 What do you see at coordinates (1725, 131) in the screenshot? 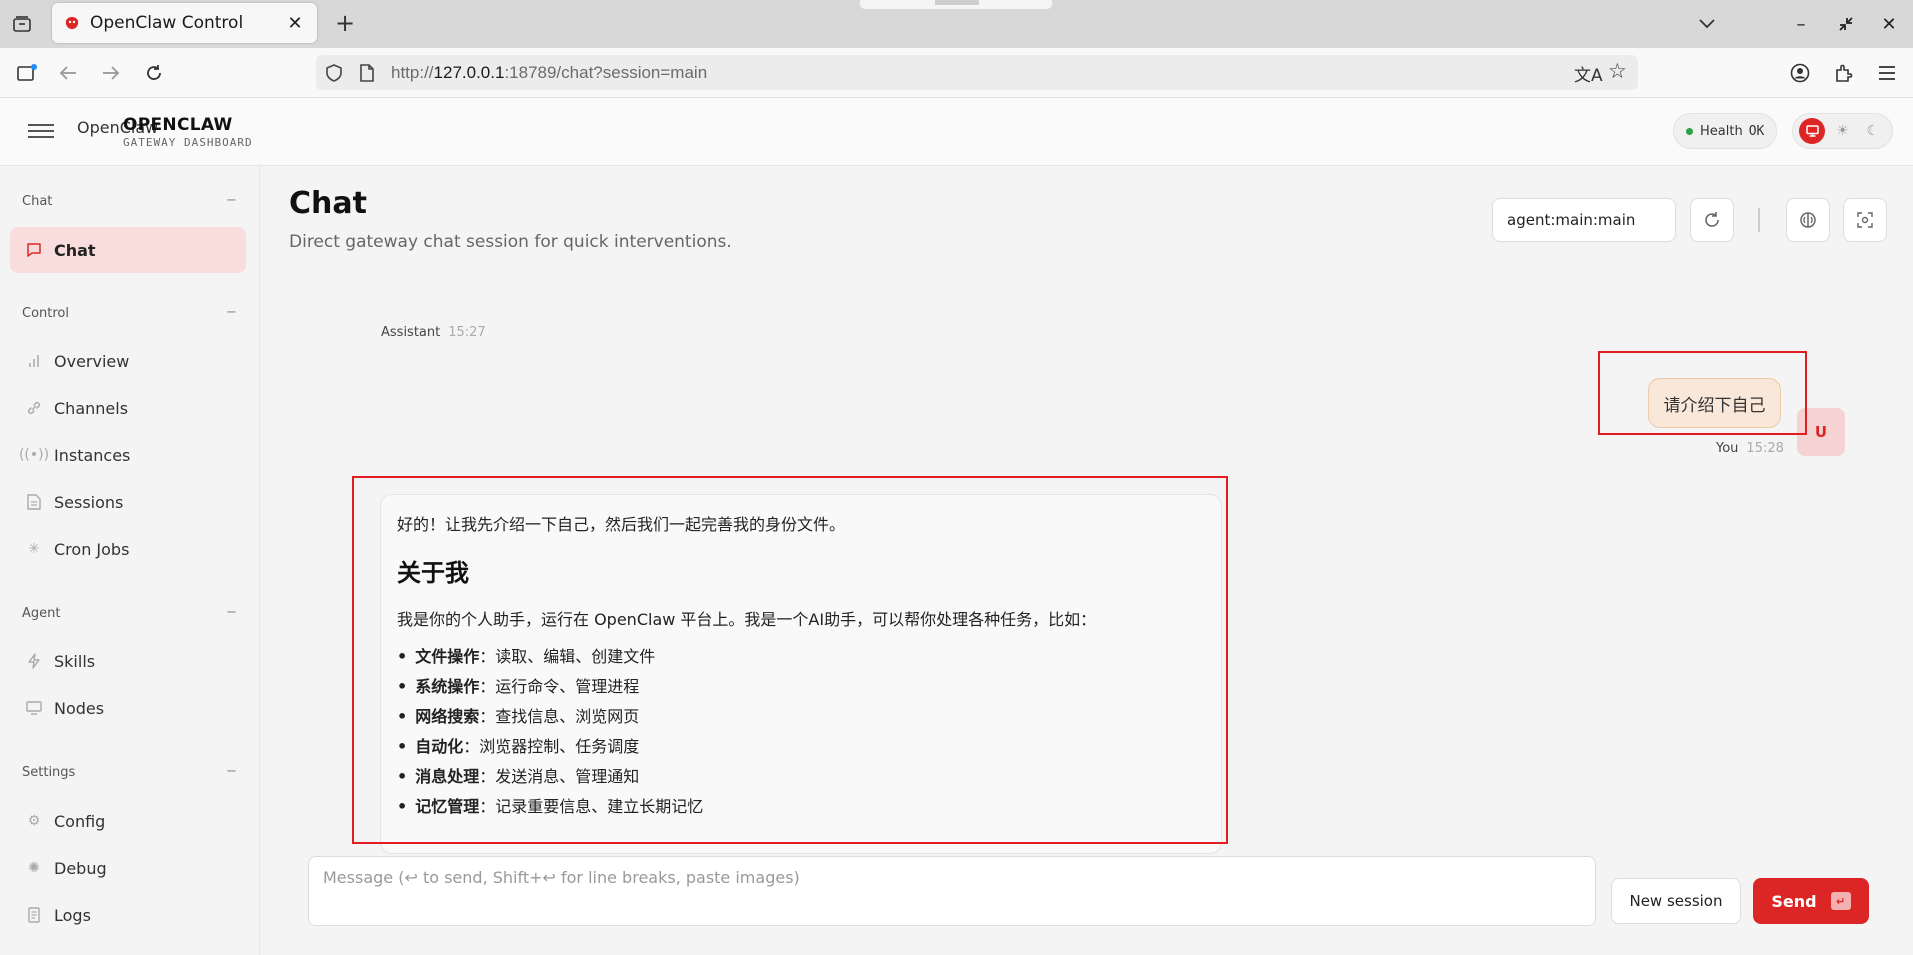
I see `health-status-pill: Health OK` at bounding box center [1725, 131].